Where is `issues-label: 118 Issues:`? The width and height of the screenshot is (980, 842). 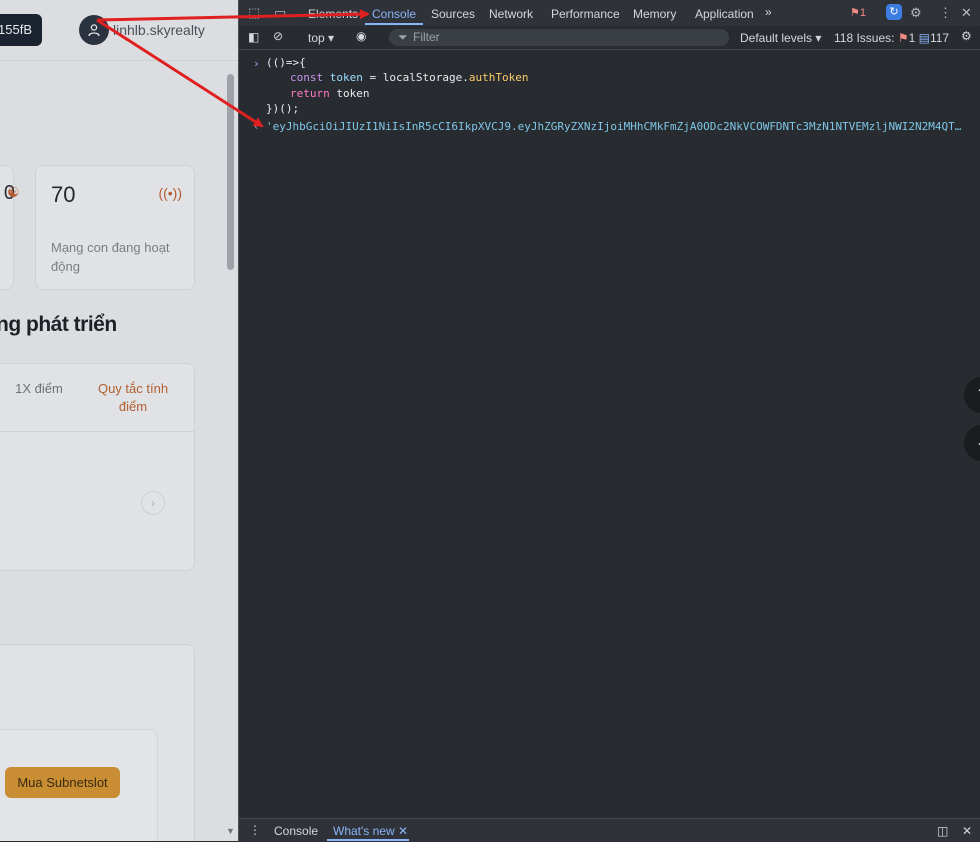 issues-label: 118 Issues: is located at coordinates (864, 38).